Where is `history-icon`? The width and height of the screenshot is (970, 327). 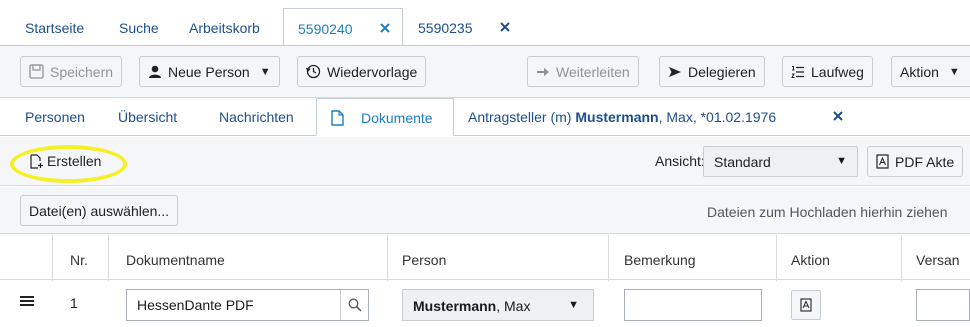 history-icon is located at coordinates (313, 71).